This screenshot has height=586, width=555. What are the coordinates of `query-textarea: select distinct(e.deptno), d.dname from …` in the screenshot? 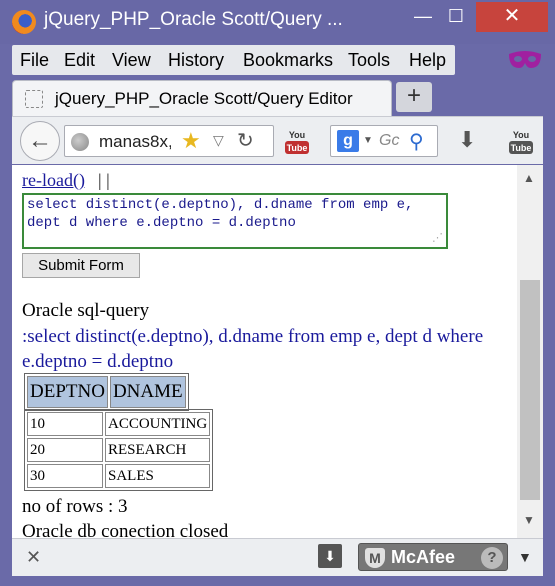 It's located at (235, 221).